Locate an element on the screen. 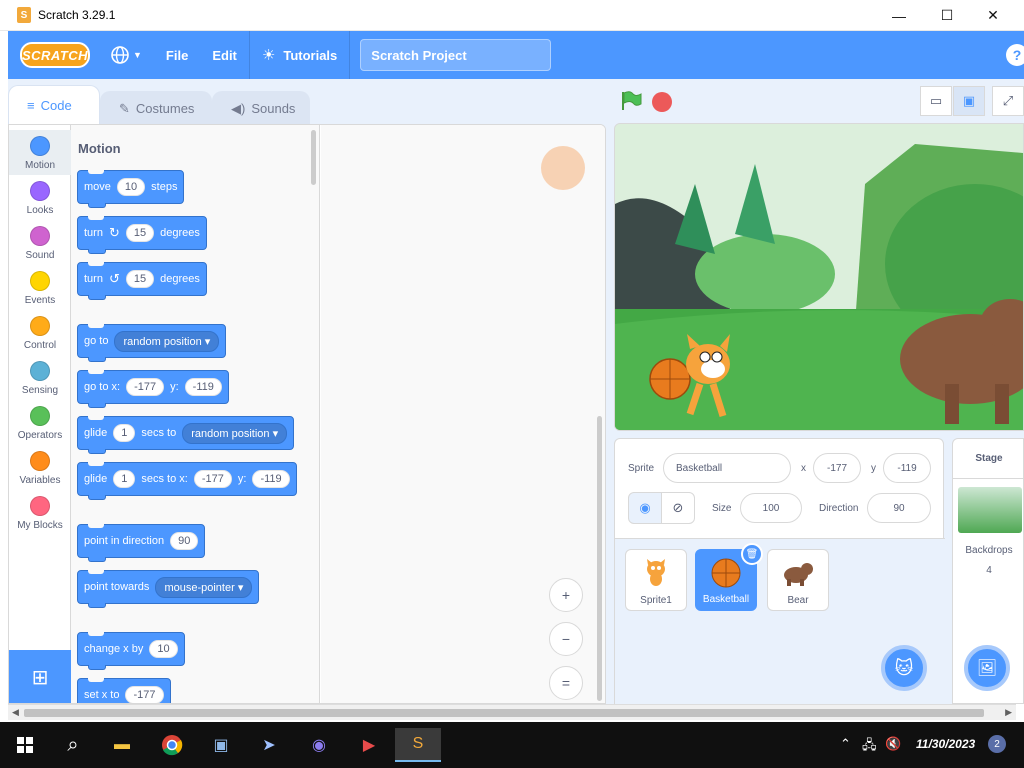 The height and width of the screenshot is (768, 1024). window-horizontal-scrollbar: ◀ ▶ is located at coordinates (512, 712).